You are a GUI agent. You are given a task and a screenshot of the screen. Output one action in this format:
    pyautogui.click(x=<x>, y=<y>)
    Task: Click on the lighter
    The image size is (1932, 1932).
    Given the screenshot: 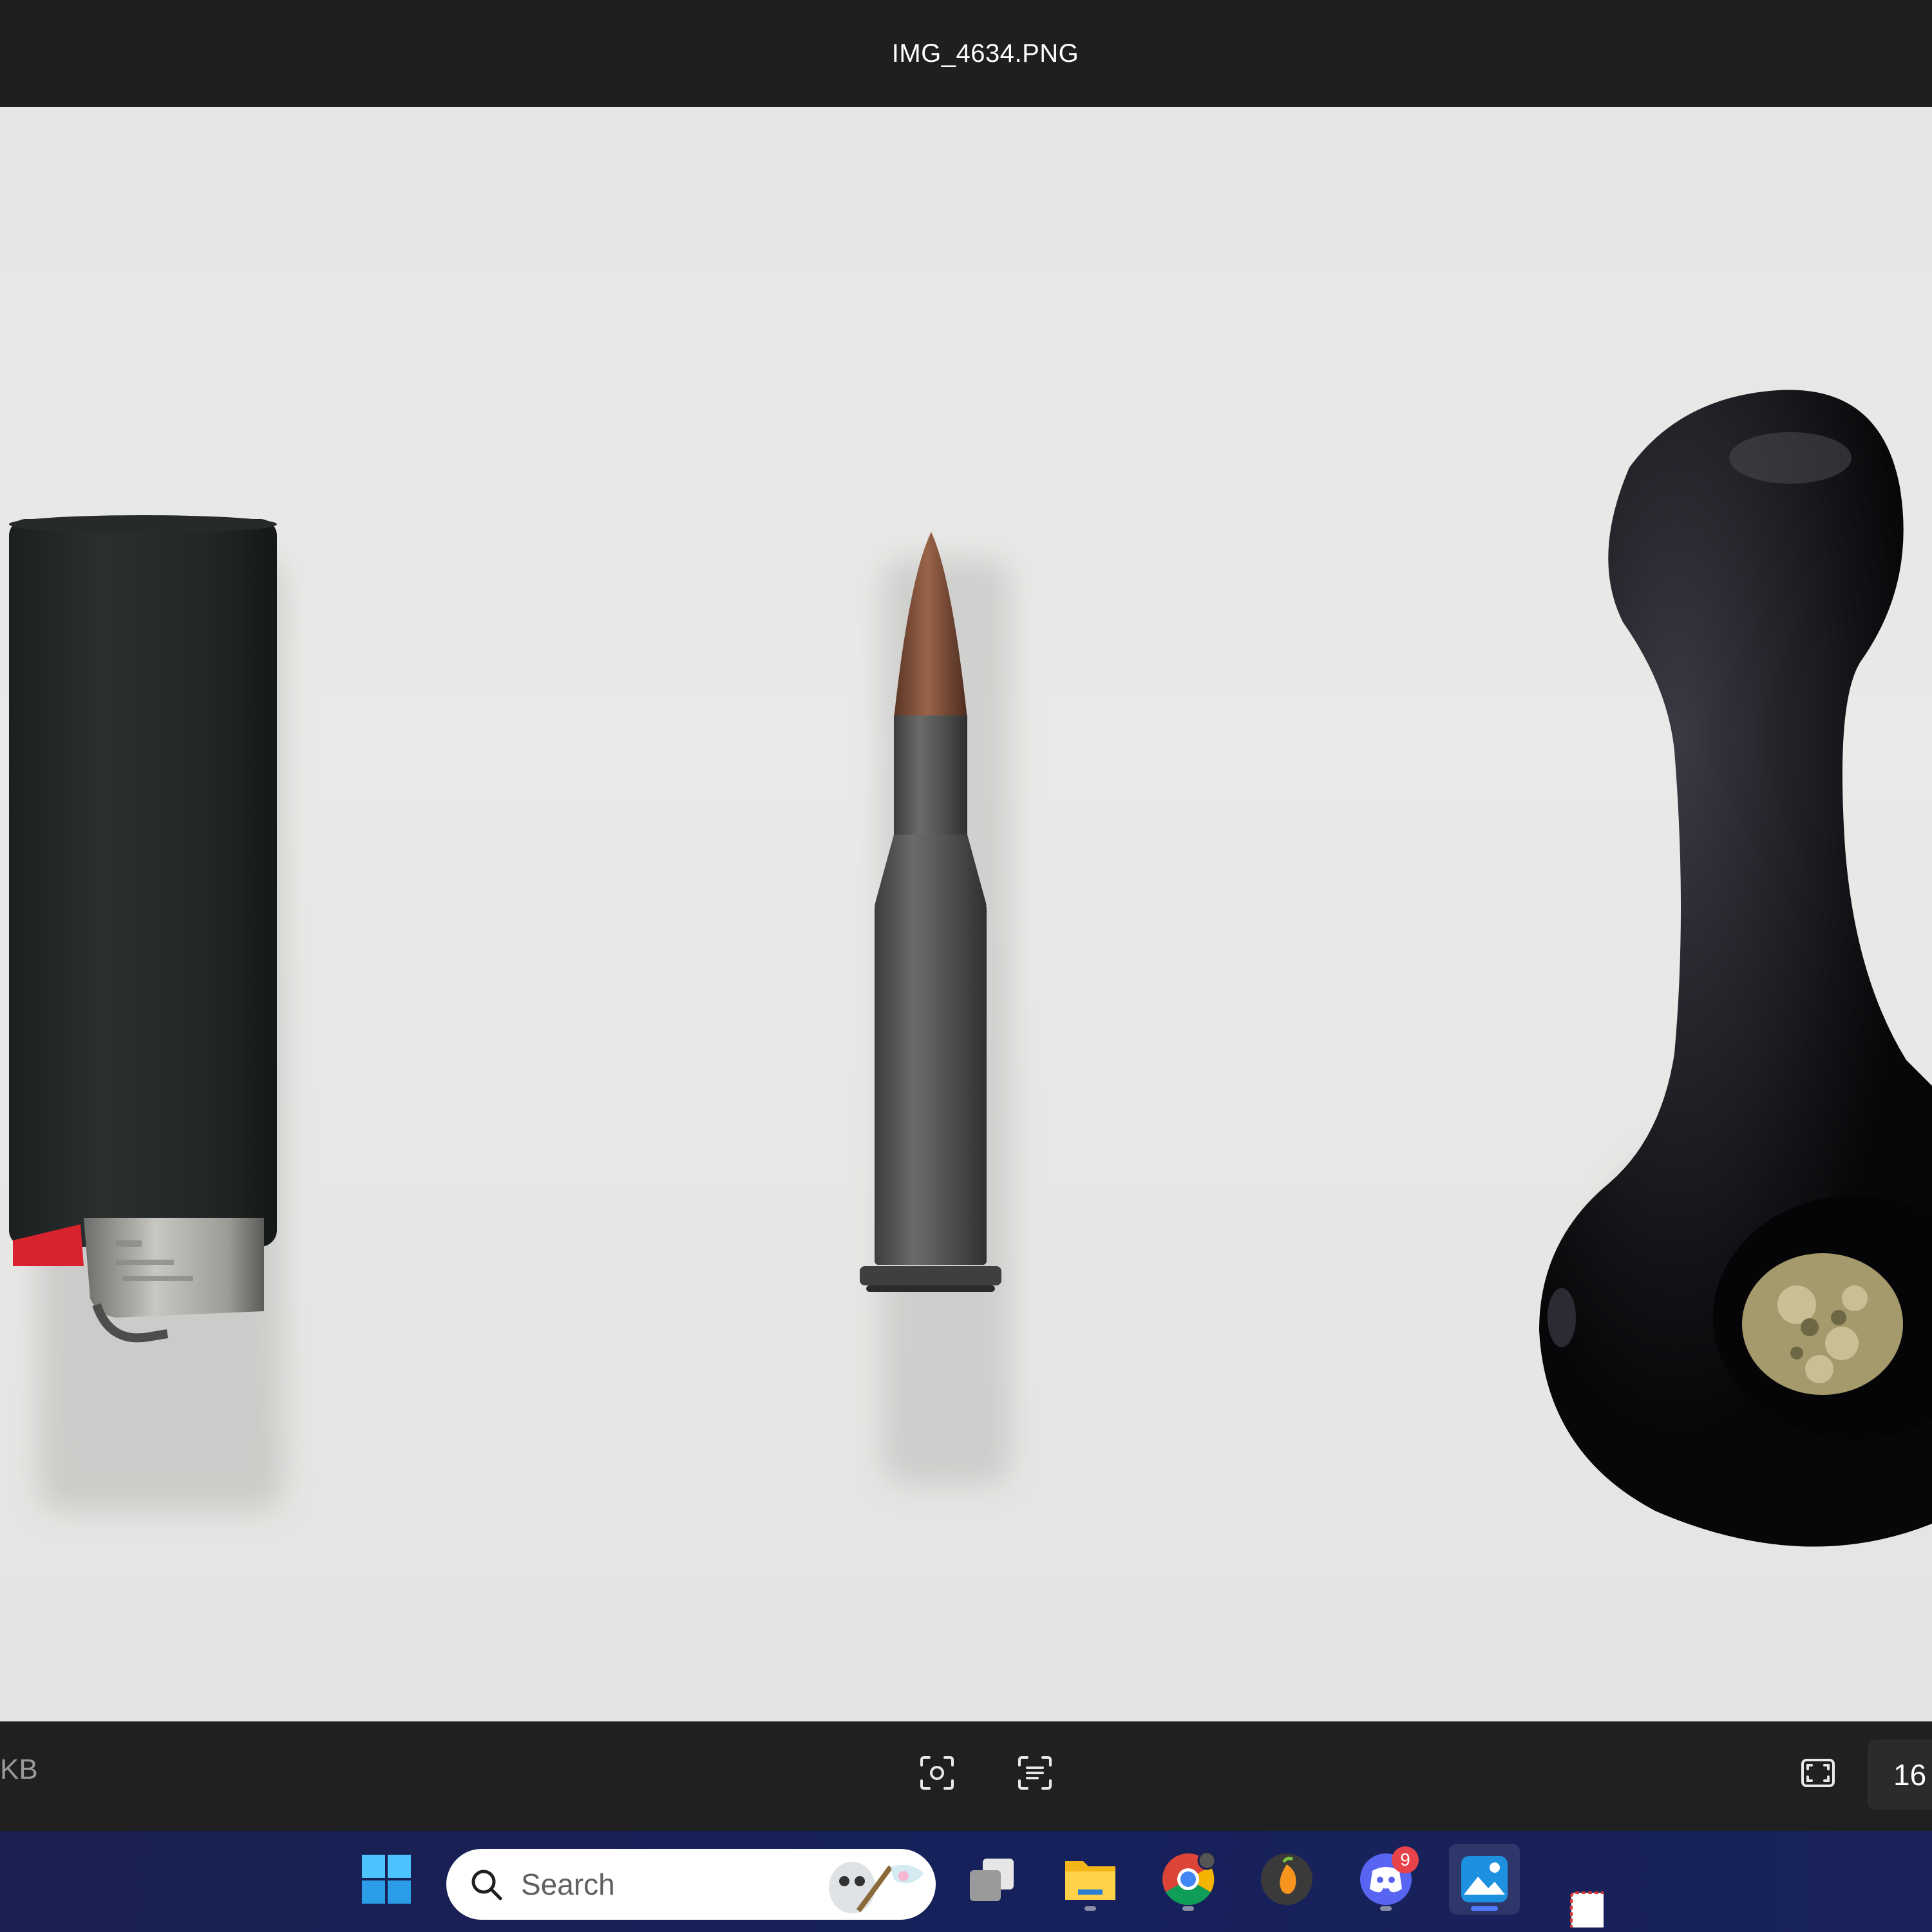 What is the action you would take?
    pyautogui.click(x=143, y=929)
    